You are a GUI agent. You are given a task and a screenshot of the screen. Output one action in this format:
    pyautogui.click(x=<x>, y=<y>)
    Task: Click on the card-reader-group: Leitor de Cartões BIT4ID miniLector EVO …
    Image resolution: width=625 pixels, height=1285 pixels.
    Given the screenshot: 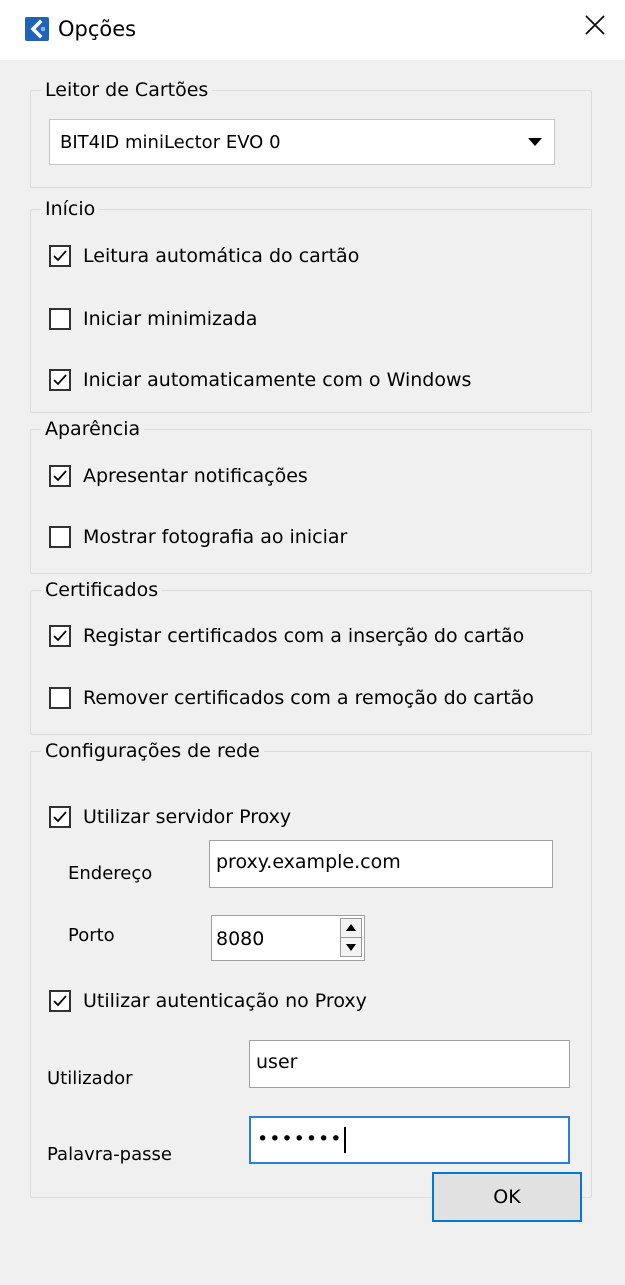 What is the action you would take?
    pyautogui.click(x=311, y=132)
    